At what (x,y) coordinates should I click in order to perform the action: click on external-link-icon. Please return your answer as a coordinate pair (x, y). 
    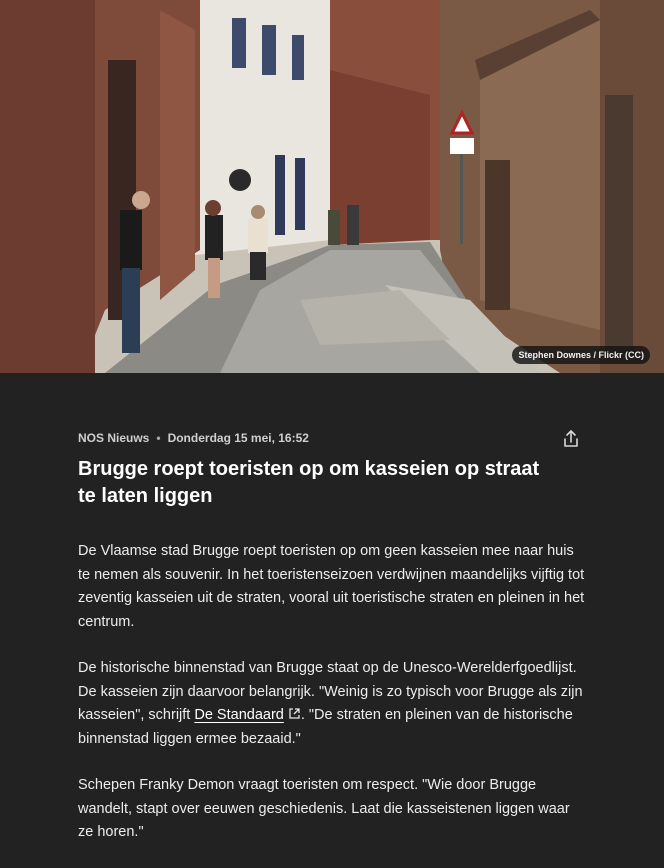
    Looking at the image, I should click on (294, 713).